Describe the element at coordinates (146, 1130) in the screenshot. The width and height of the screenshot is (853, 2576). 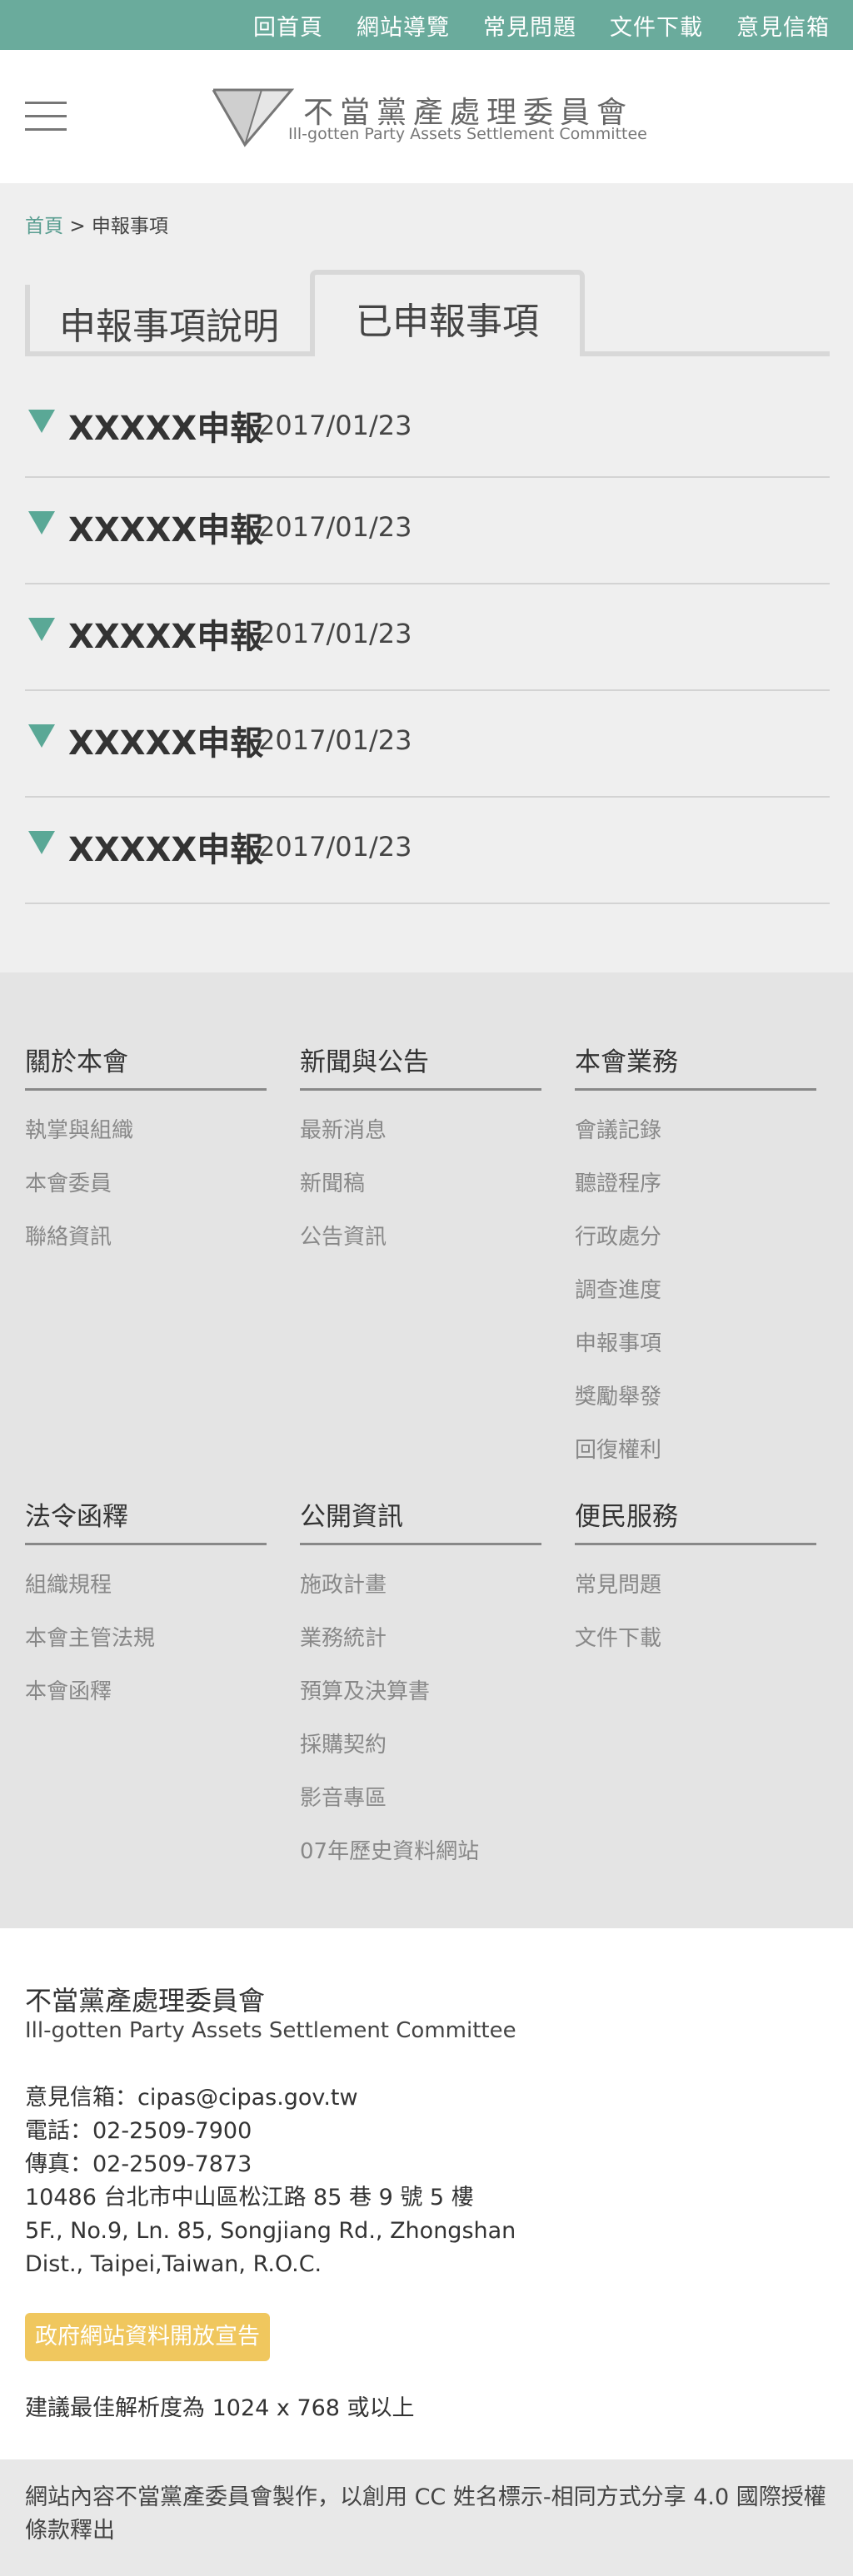
I see `footer-link: 執掌與組織` at that location.